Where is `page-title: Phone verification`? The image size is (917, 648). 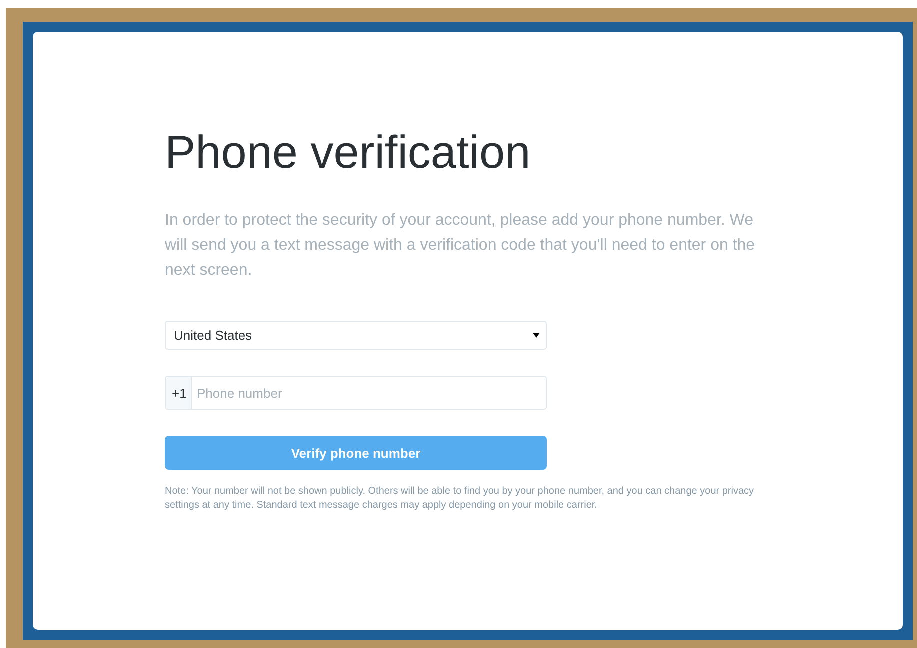
page-title: Phone verification is located at coordinates (348, 152).